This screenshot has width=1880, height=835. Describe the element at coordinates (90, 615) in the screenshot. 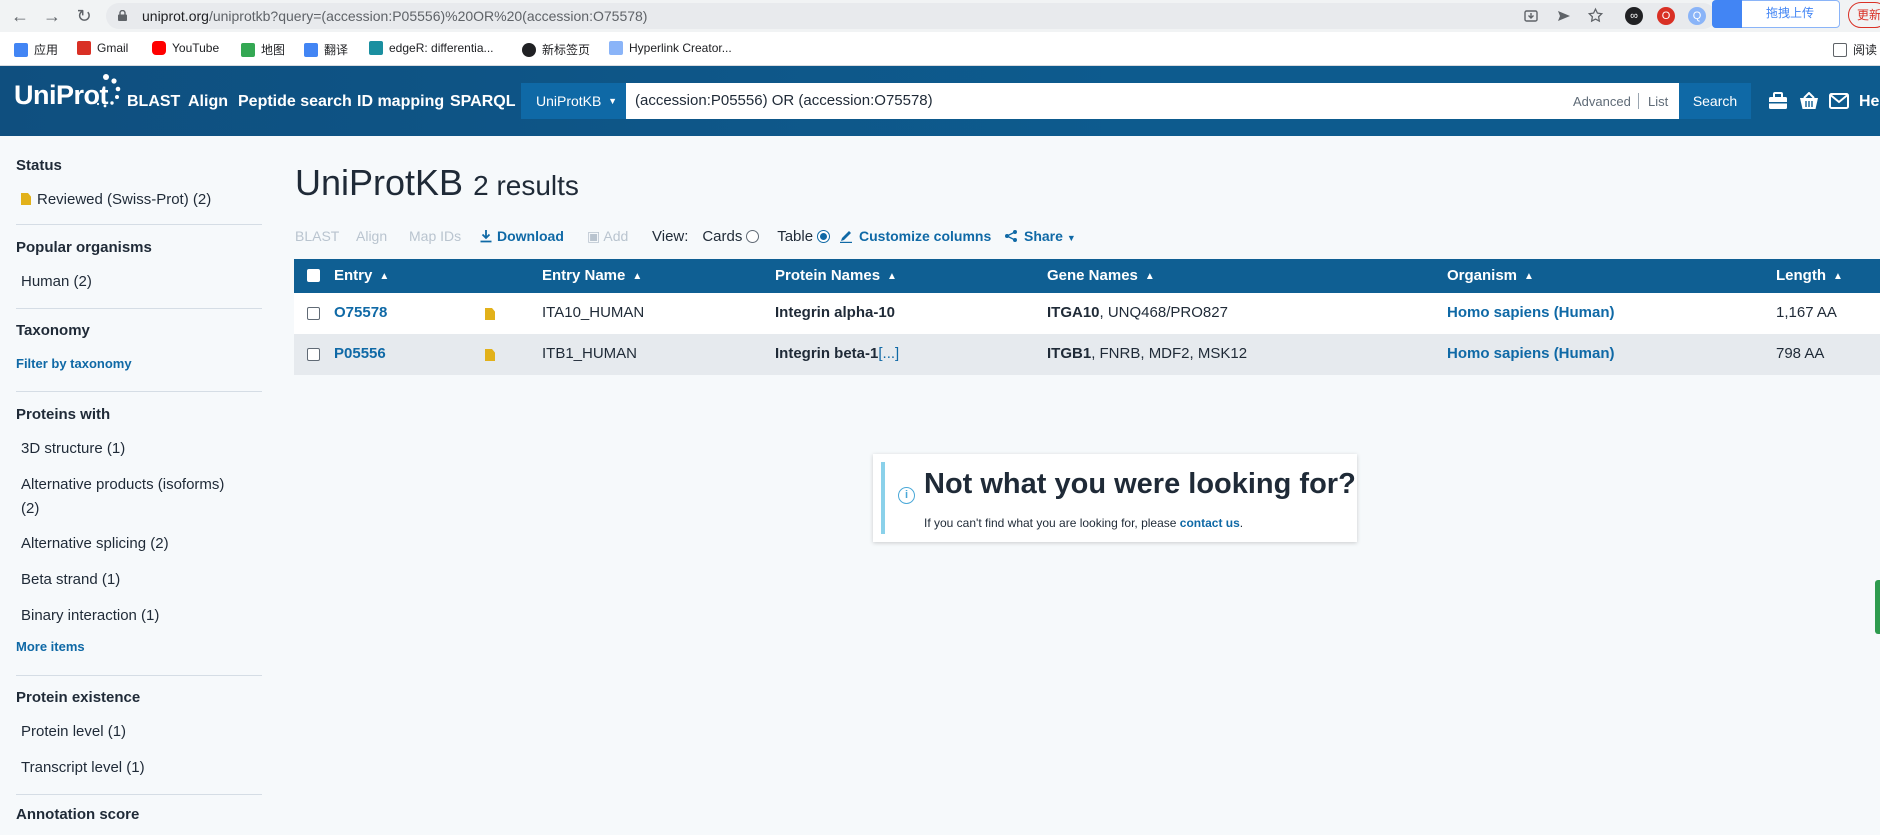

I see `filter-binary-interaction: Binary interaction (1)` at that location.